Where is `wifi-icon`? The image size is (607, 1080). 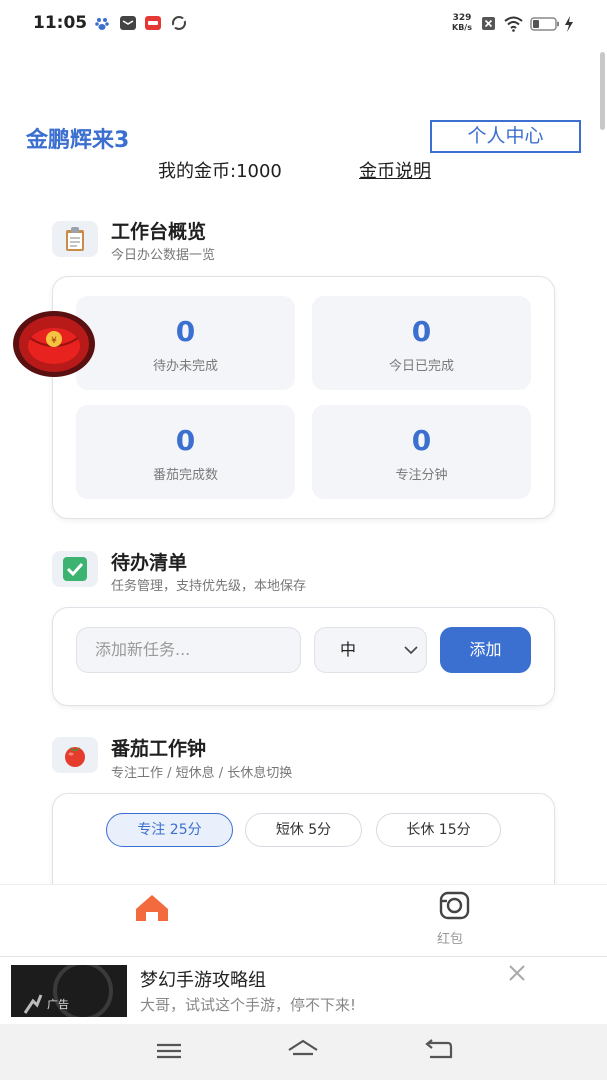
wifi-icon is located at coordinates (513, 24).